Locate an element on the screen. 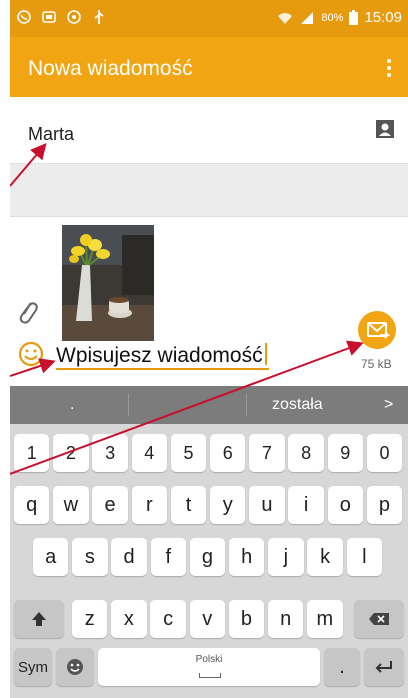 Image resolution: width=408 pixels, height=698 pixels. key-label: f is located at coordinates (168, 556).